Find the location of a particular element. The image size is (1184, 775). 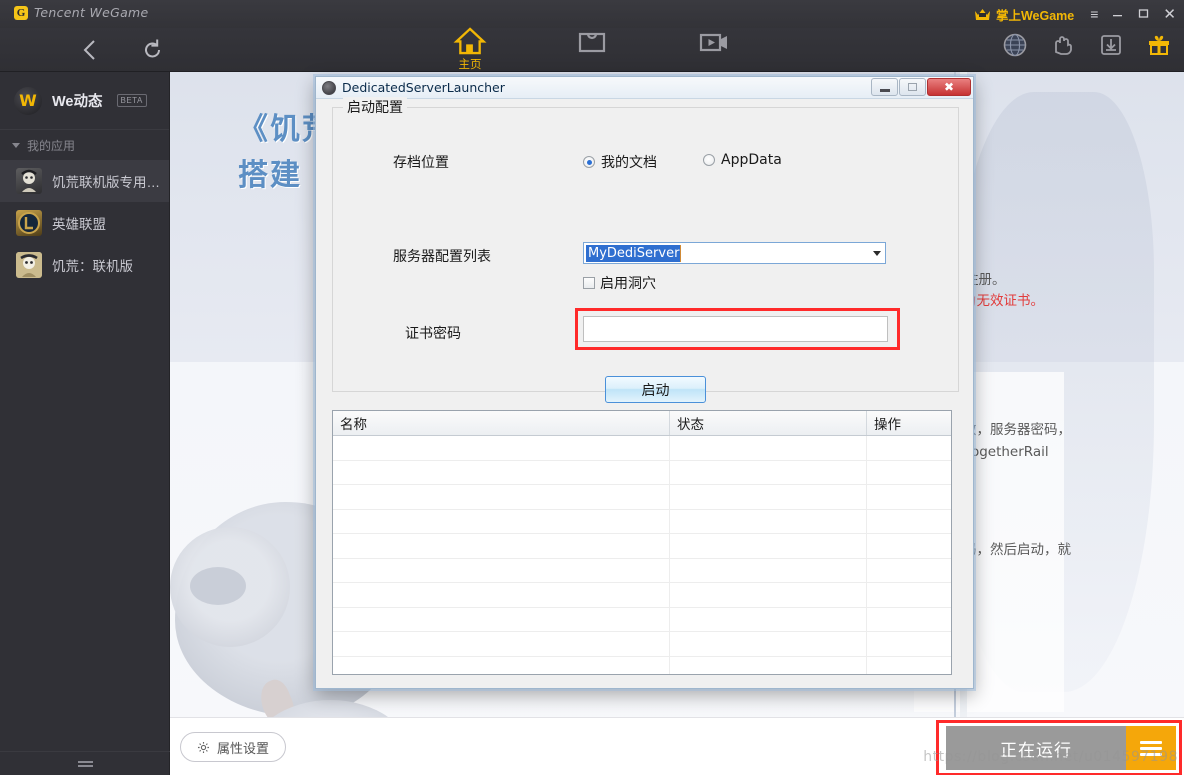

chevron-down-icon is located at coordinates (876, 253).